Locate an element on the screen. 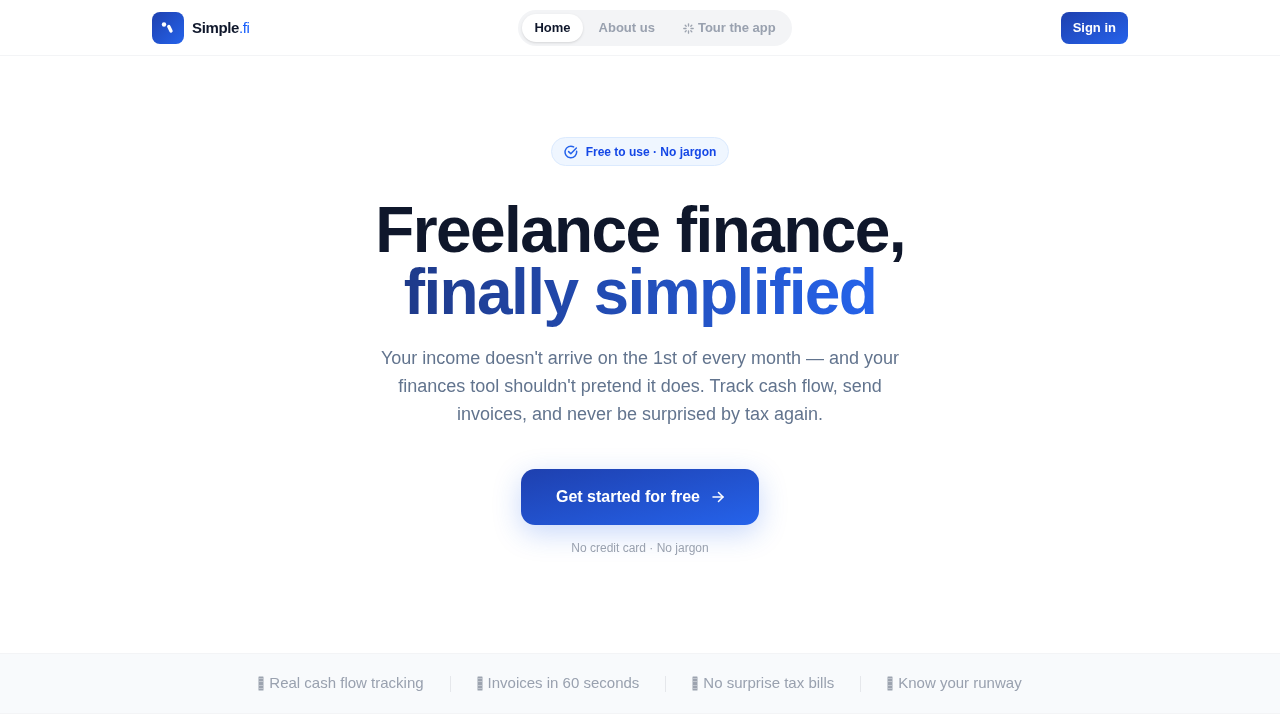 This screenshot has width=1280, height=720. sign-in-button: Sign in is located at coordinates (1094, 28).